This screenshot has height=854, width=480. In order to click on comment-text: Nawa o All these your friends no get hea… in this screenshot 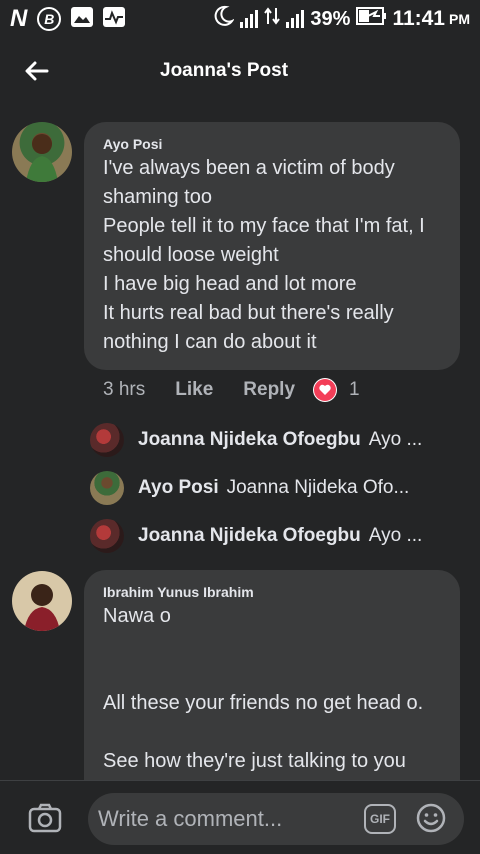, I will do `click(263, 688)`.